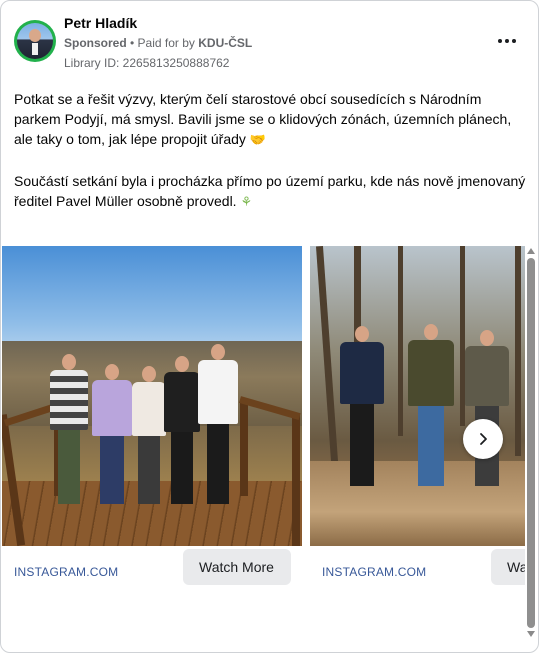 The image size is (539, 653). I want to click on more-horizontal-icon, so click(500, 41).